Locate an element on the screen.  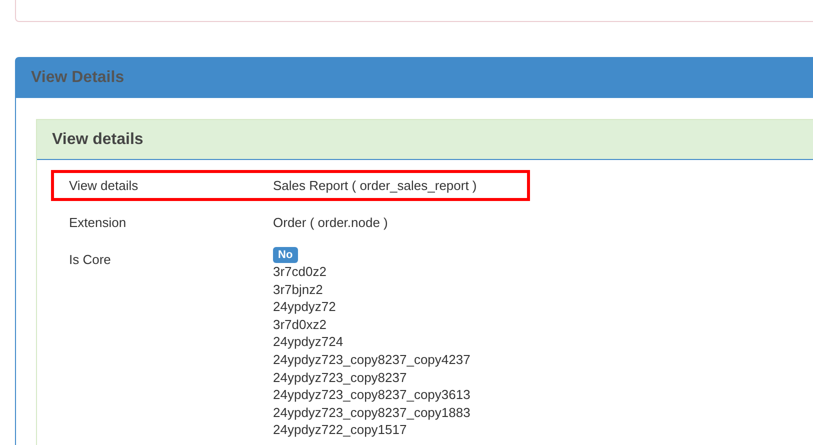
list-item: 24ypdyz723_copy8237_copy3613 is located at coordinates (371, 395).